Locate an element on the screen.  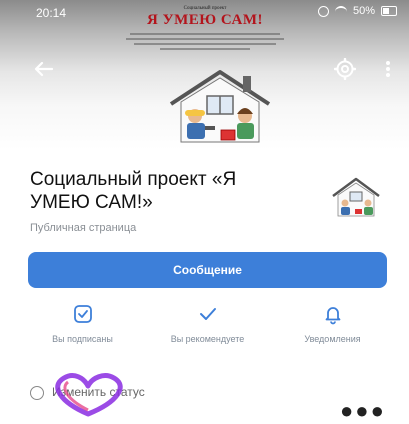
more-button is located at coordinates (388, 69).